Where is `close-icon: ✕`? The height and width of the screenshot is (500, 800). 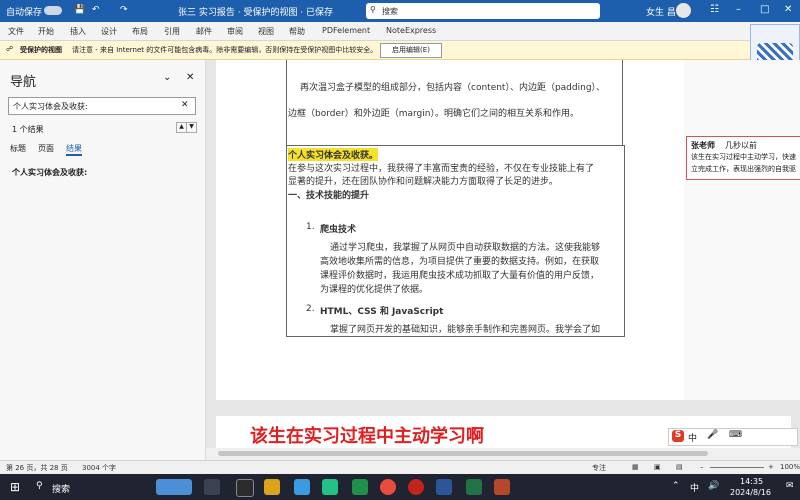 close-icon: ✕ is located at coordinates (190, 77).